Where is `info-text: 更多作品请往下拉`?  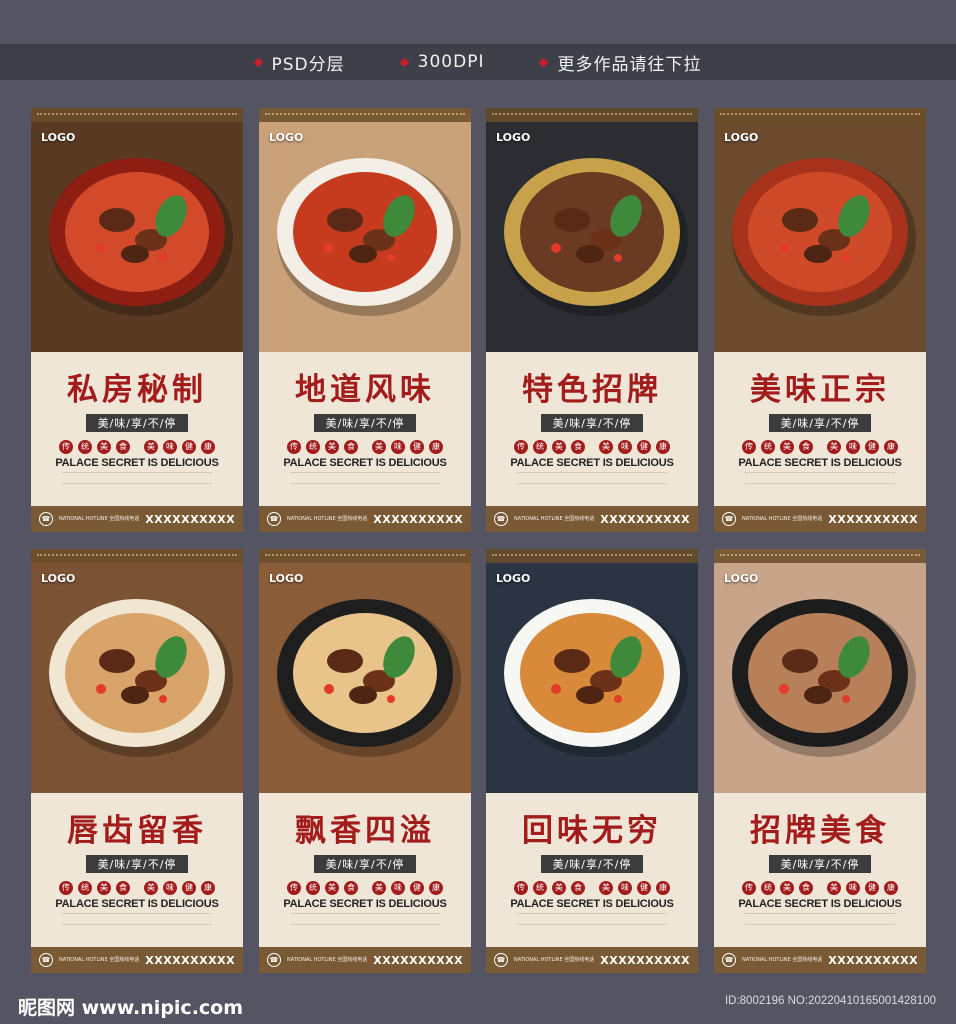
info-text: 更多作品请往下拉 is located at coordinates (629, 64).